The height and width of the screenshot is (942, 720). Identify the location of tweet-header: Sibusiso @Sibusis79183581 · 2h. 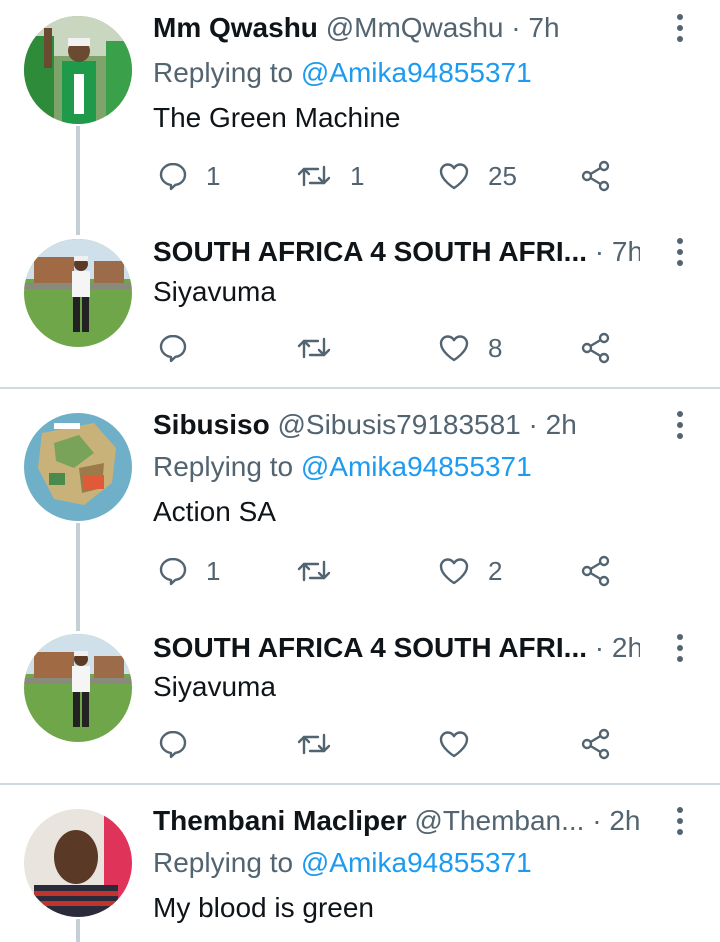
(396, 425).